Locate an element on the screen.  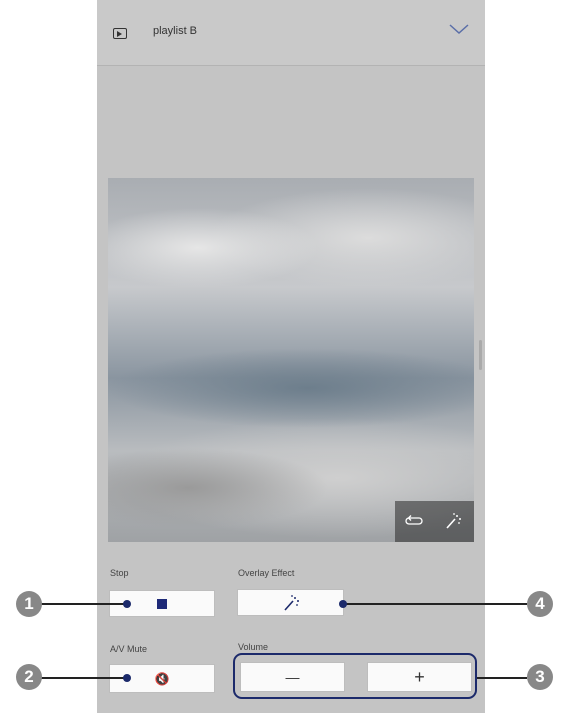
overlay-effect-button is located at coordinates (290, 602).